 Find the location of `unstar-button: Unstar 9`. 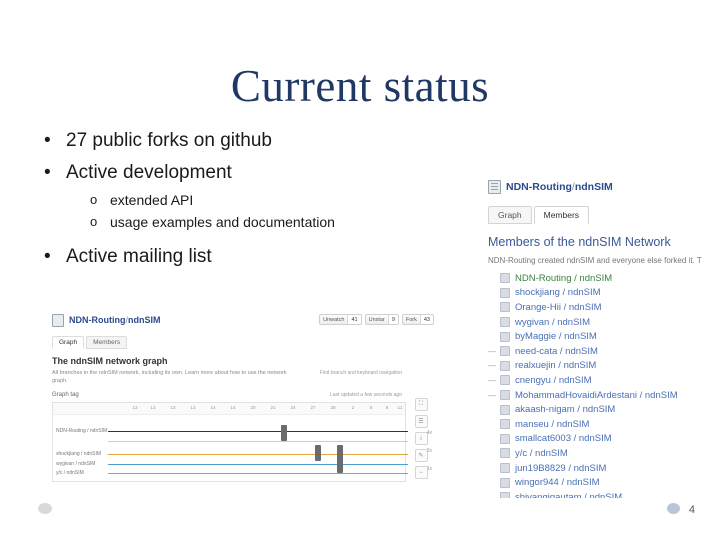

unstar-button: Unstar 9 is located at coordinates (381, 319).